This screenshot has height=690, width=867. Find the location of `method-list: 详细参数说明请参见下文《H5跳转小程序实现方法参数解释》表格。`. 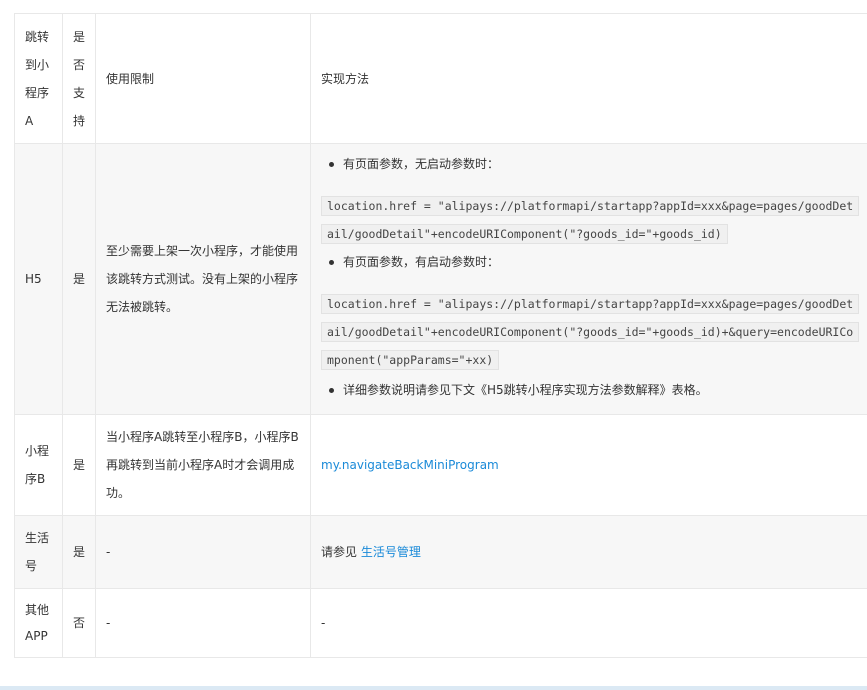

method-list: 详细参数说明请参见下文《H5跳转小程序实现方法参数解释》表格。 is located at coordinates (589, 390).